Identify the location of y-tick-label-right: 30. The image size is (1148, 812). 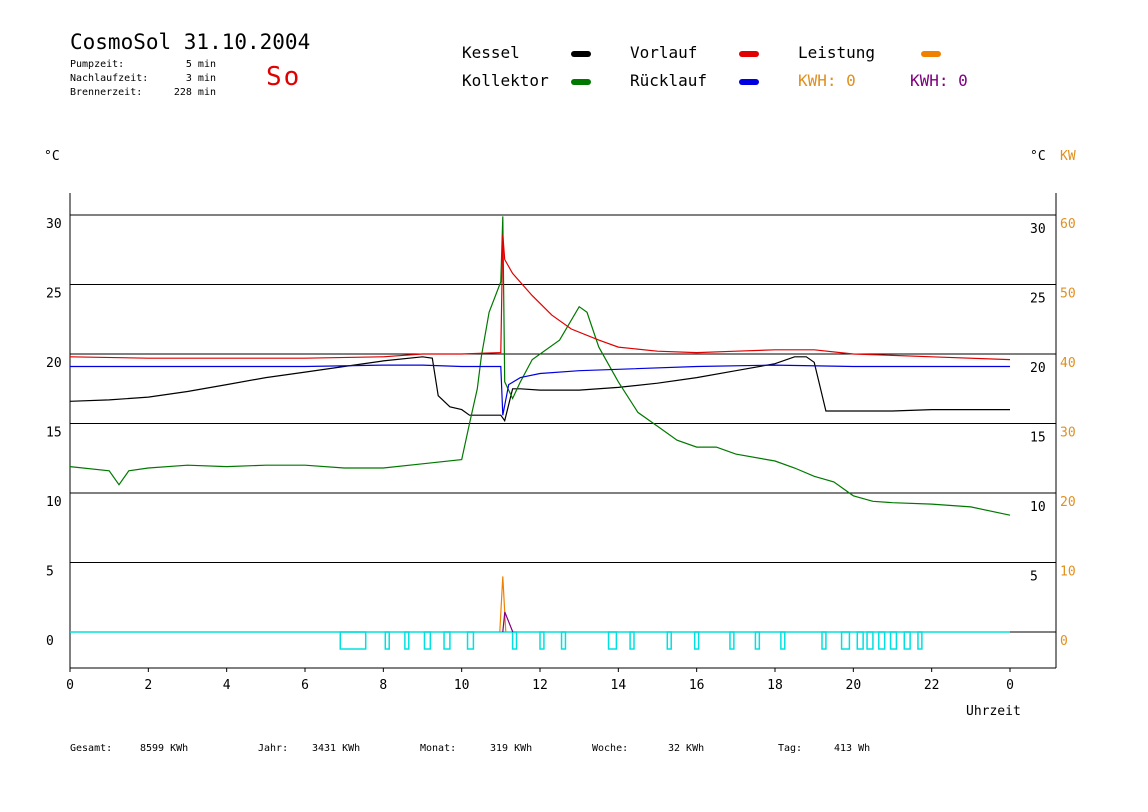
(1038, 229).